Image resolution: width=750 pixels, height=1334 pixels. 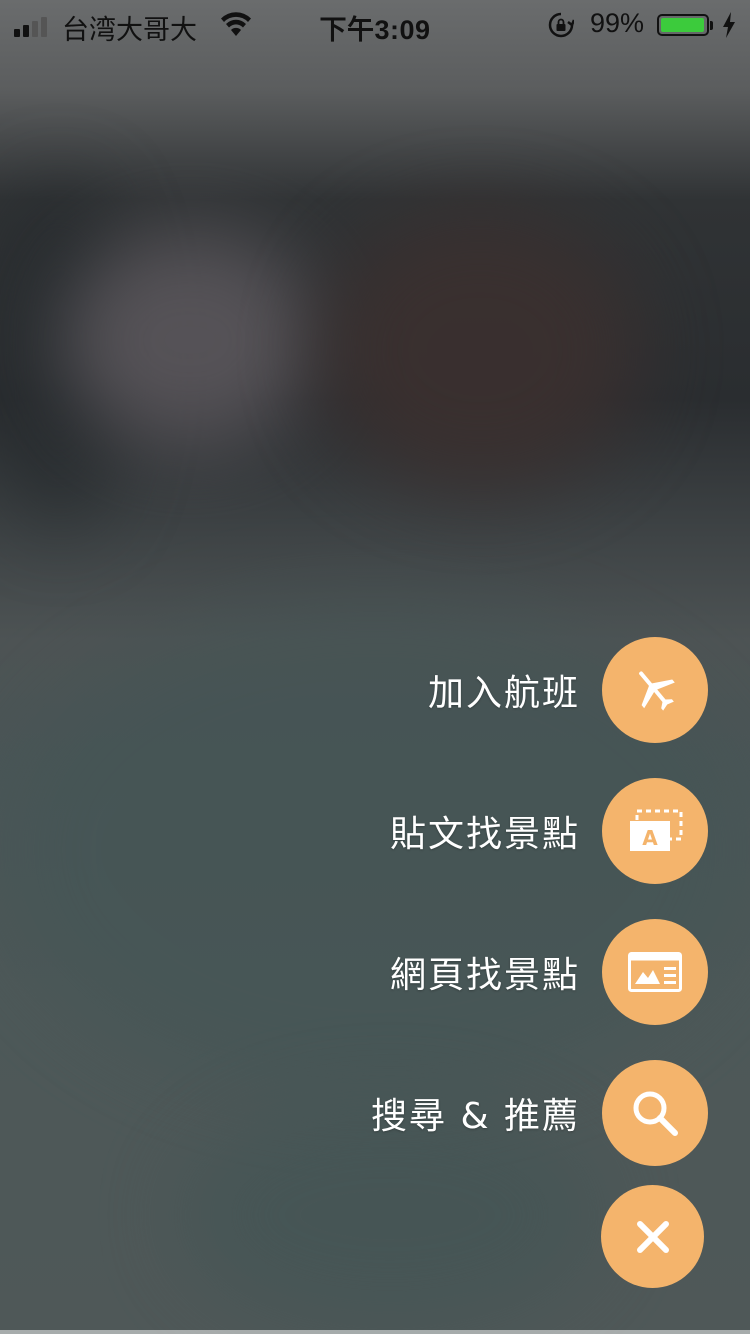 I want to click on close-icon, so click(x=652, y=1236).